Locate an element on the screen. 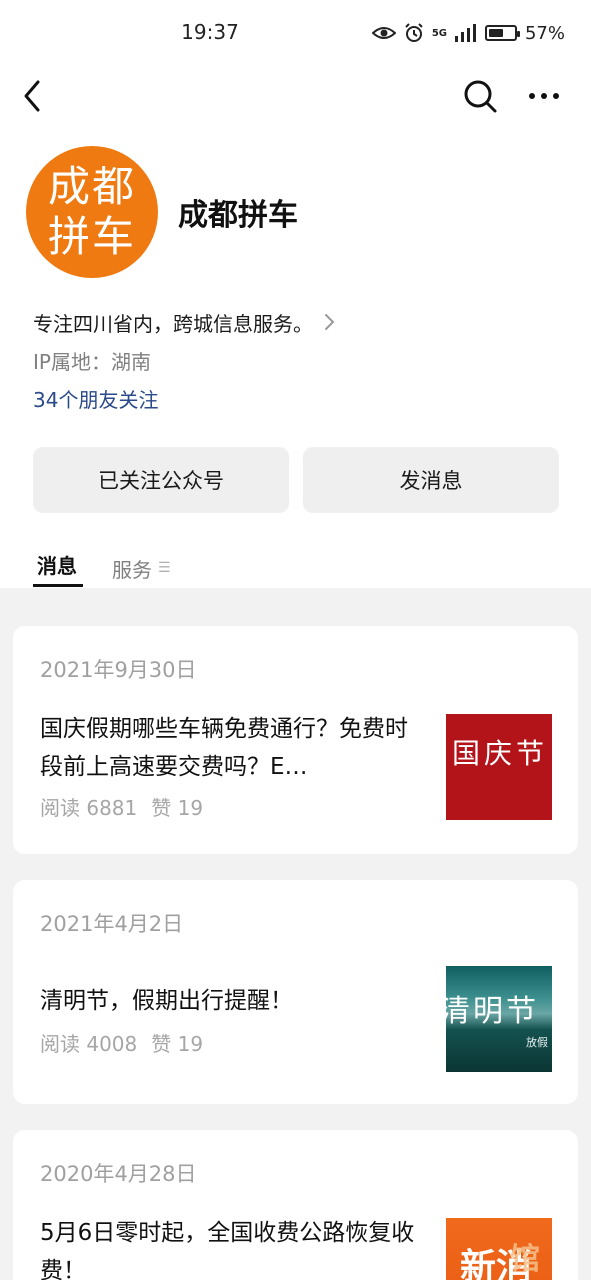 The height and width of the screenshot is (1280, 591). tab-messages: 消息 is located at coordinates (57, 568).